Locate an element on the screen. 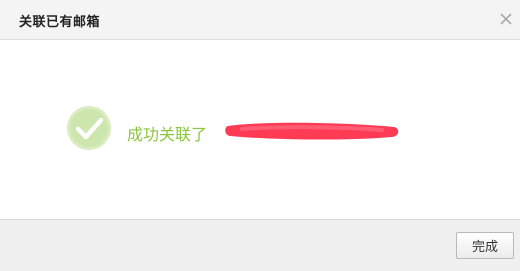 This screenshot has height=271, width=520. redacted-email-mark is located at coordinates (312, 131).